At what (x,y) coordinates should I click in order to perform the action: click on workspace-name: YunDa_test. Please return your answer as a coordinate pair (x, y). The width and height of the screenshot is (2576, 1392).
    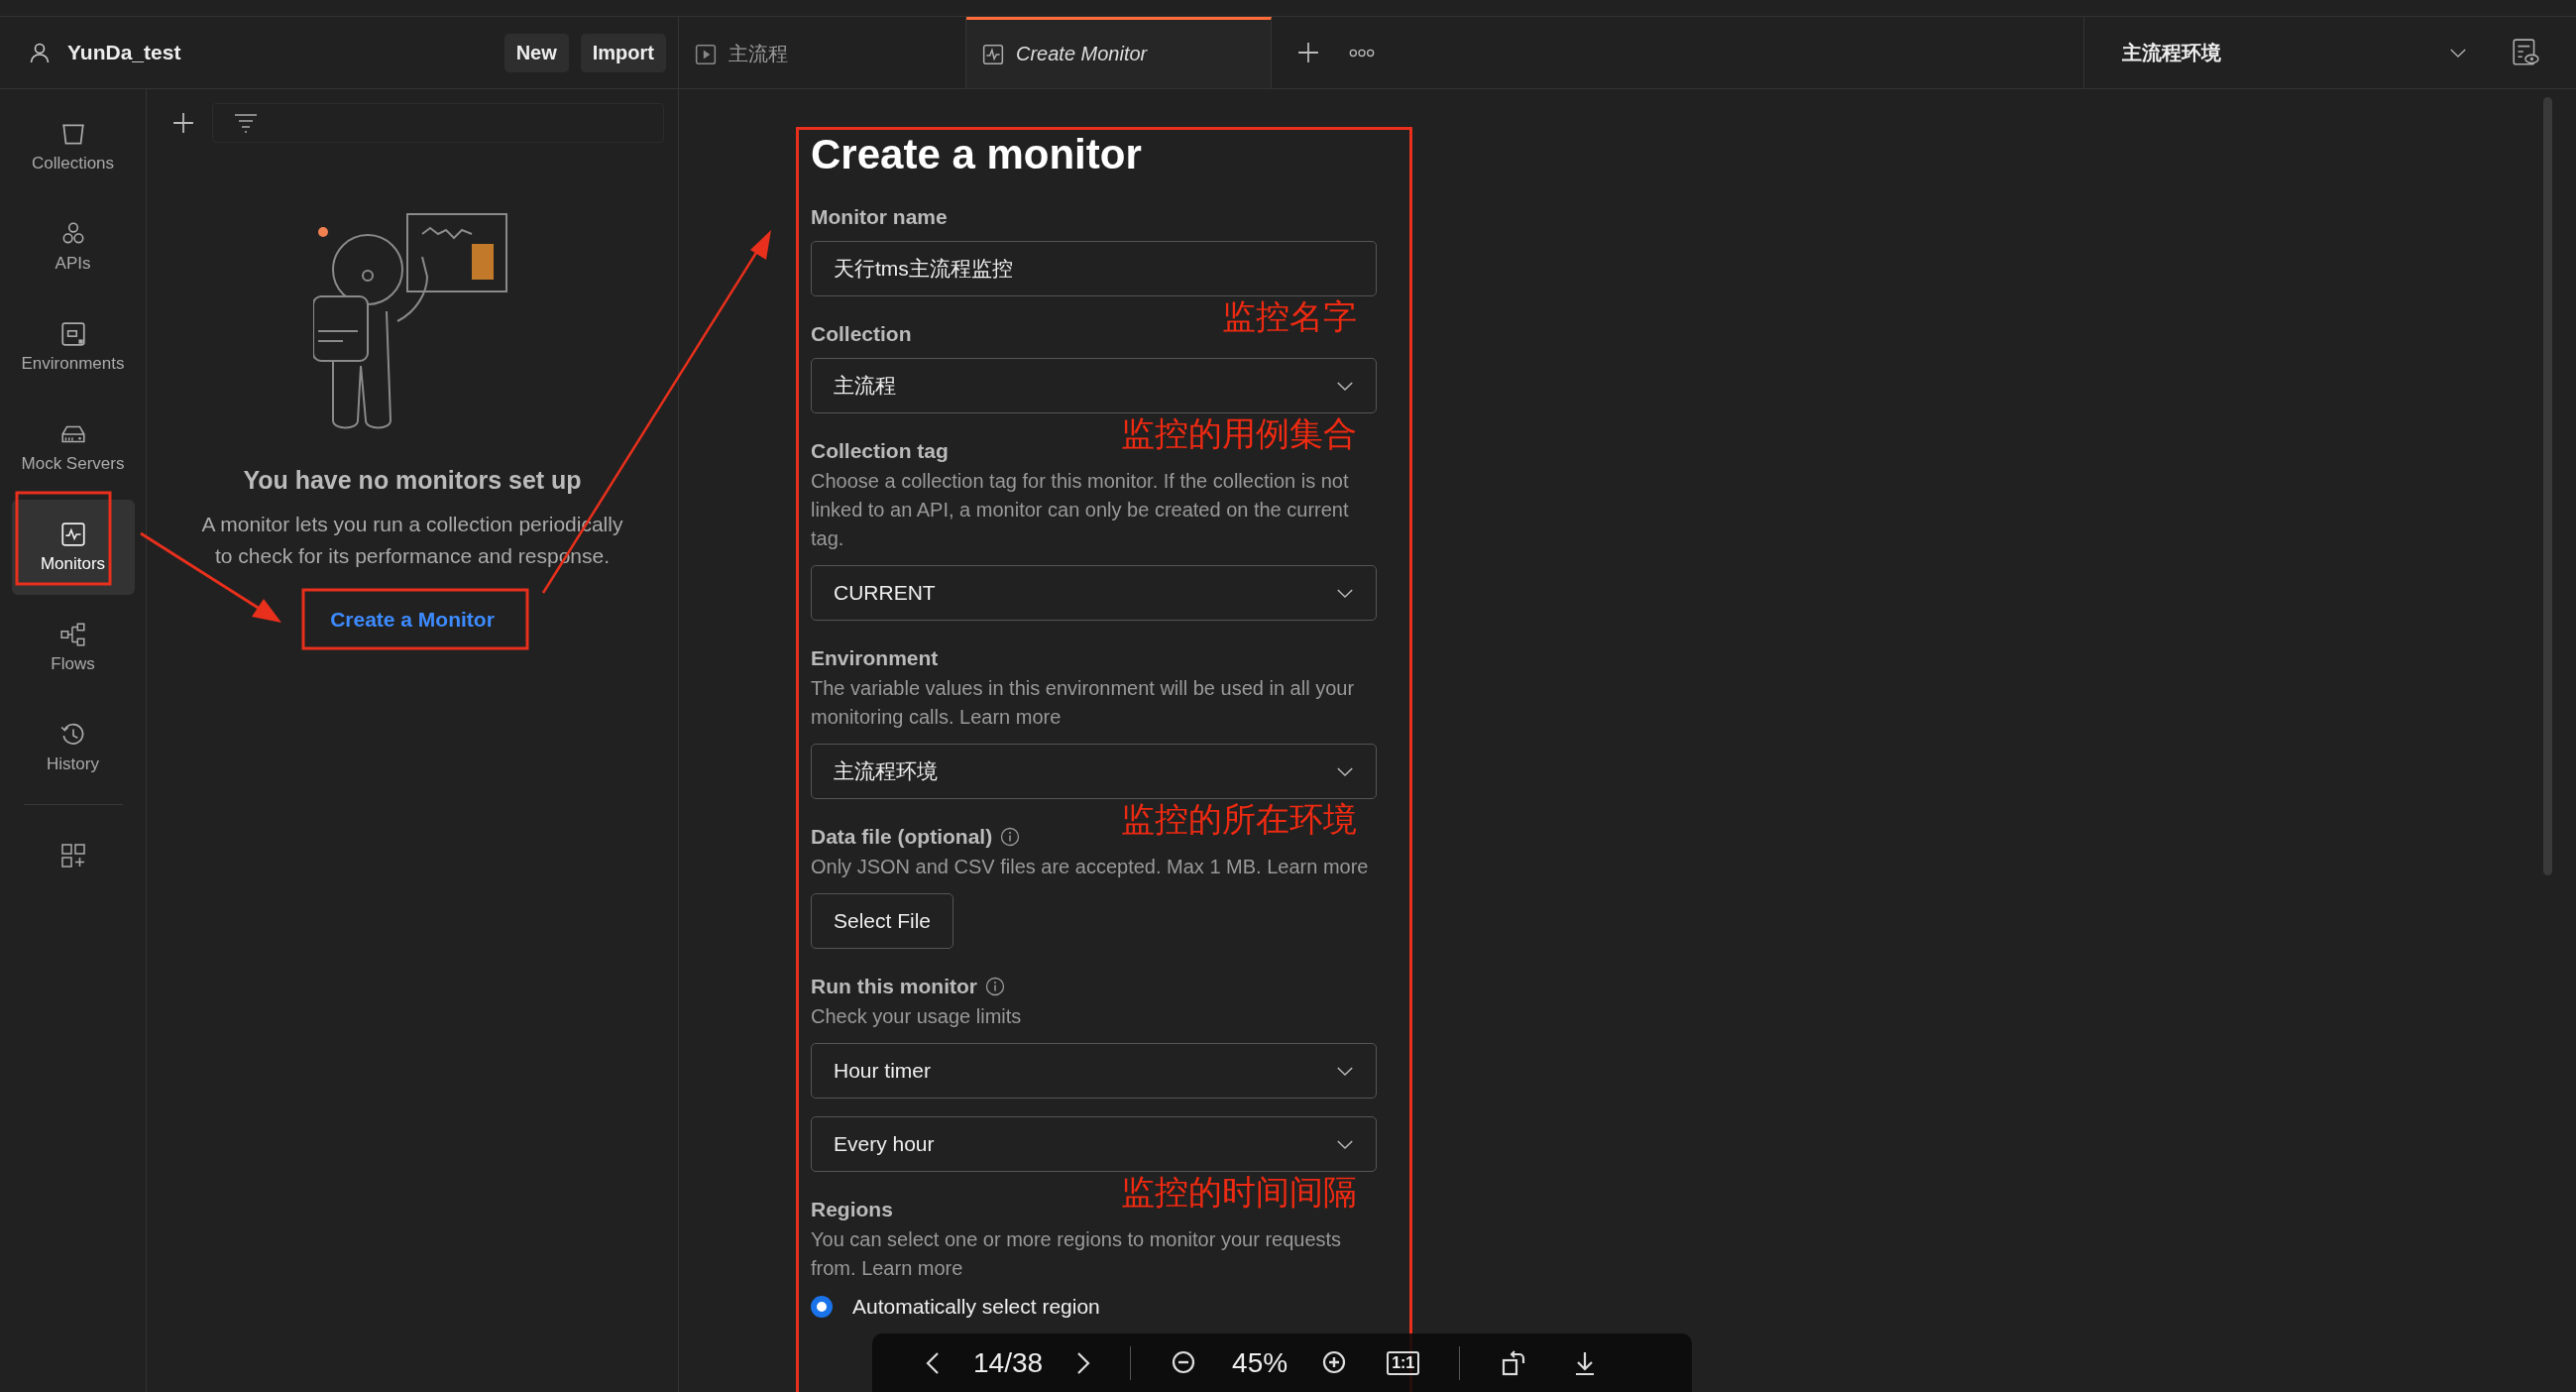
    Looking at the image, I should click on (124, 52).